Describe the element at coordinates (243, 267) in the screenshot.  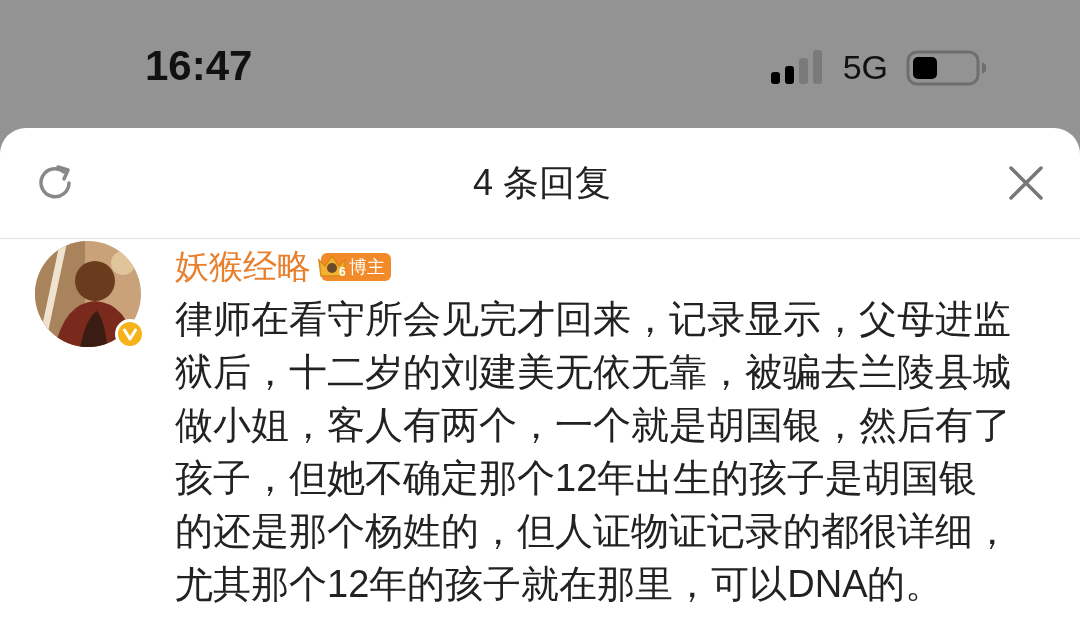
I see `author-name: 妖猴经略` at that location.